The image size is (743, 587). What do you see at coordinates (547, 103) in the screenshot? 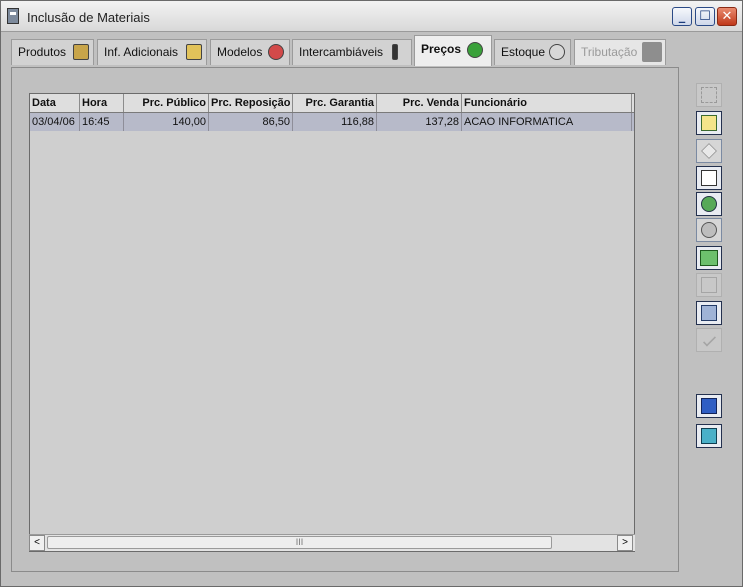
I see `column-header-funcionario: Funcionário` at bounding box center [547, 103].